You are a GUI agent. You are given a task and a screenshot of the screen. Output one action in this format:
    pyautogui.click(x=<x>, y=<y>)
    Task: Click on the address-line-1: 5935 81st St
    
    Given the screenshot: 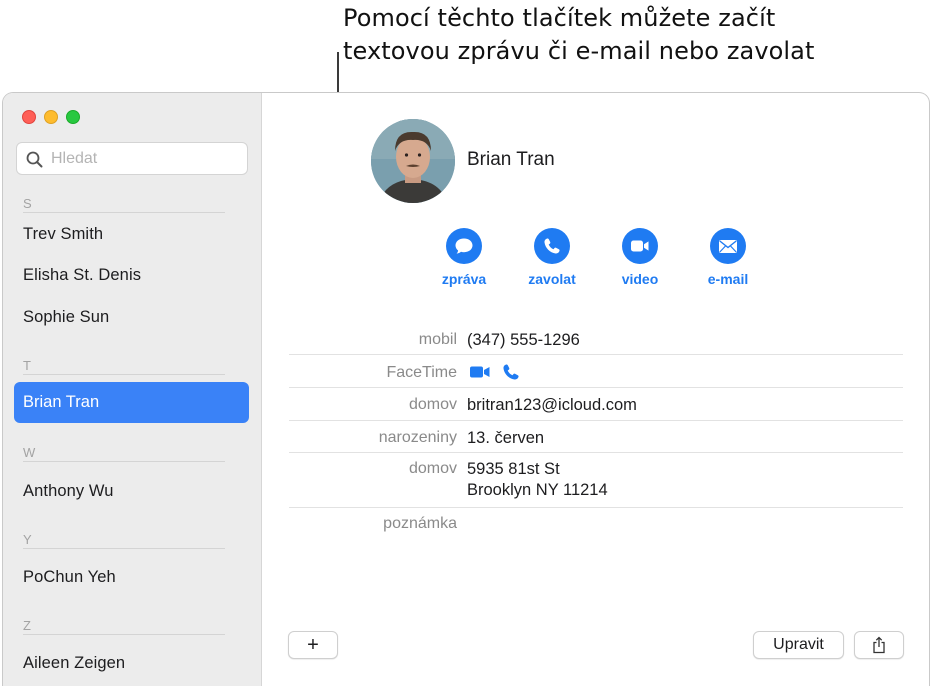 What is the action you would take?
    pyautogui.click(x=513, y=469)
    